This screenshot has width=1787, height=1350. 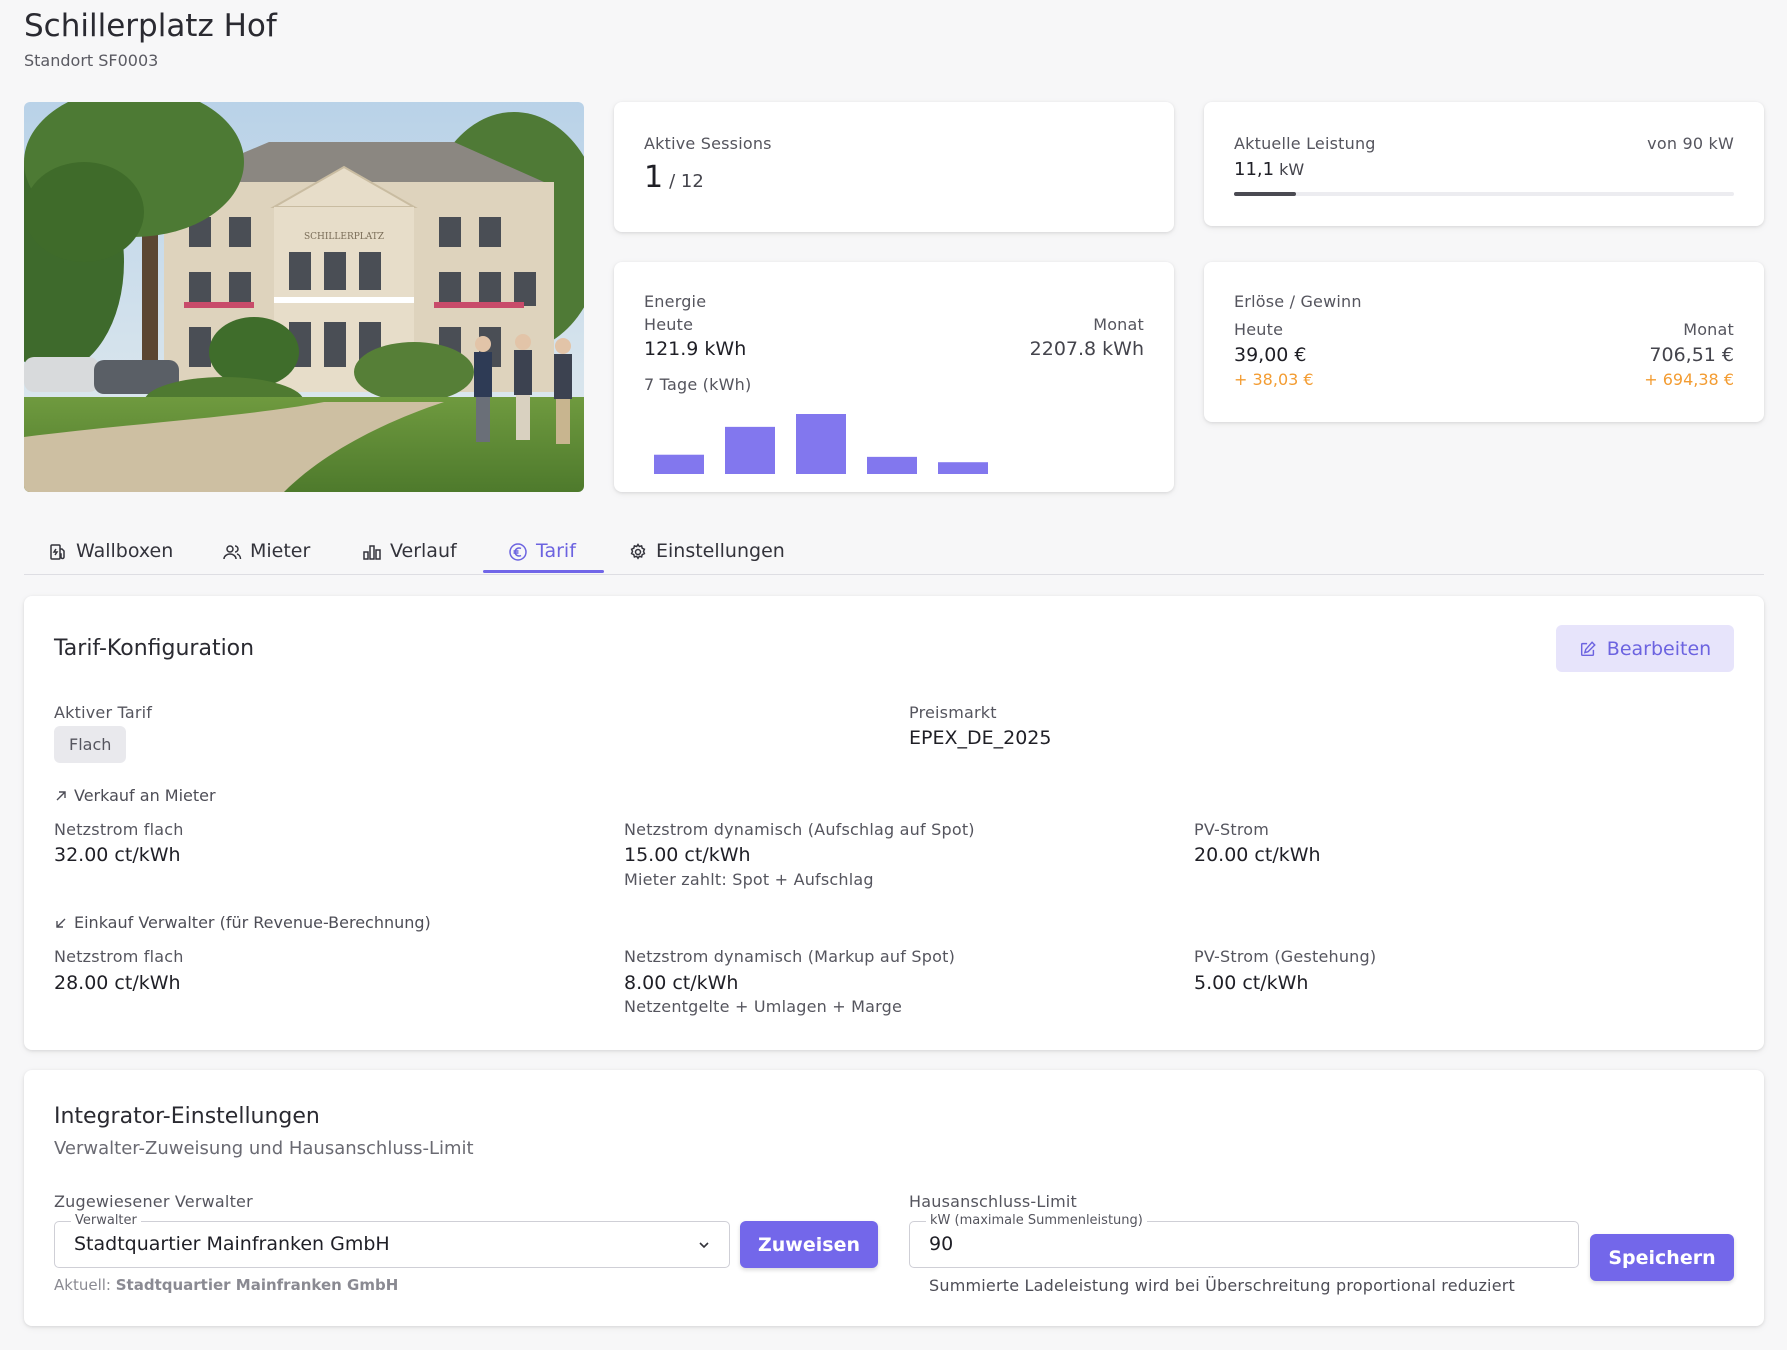 I want to click on active-tarif-label: Aktiver Tarif, so click(x=103, y=712).